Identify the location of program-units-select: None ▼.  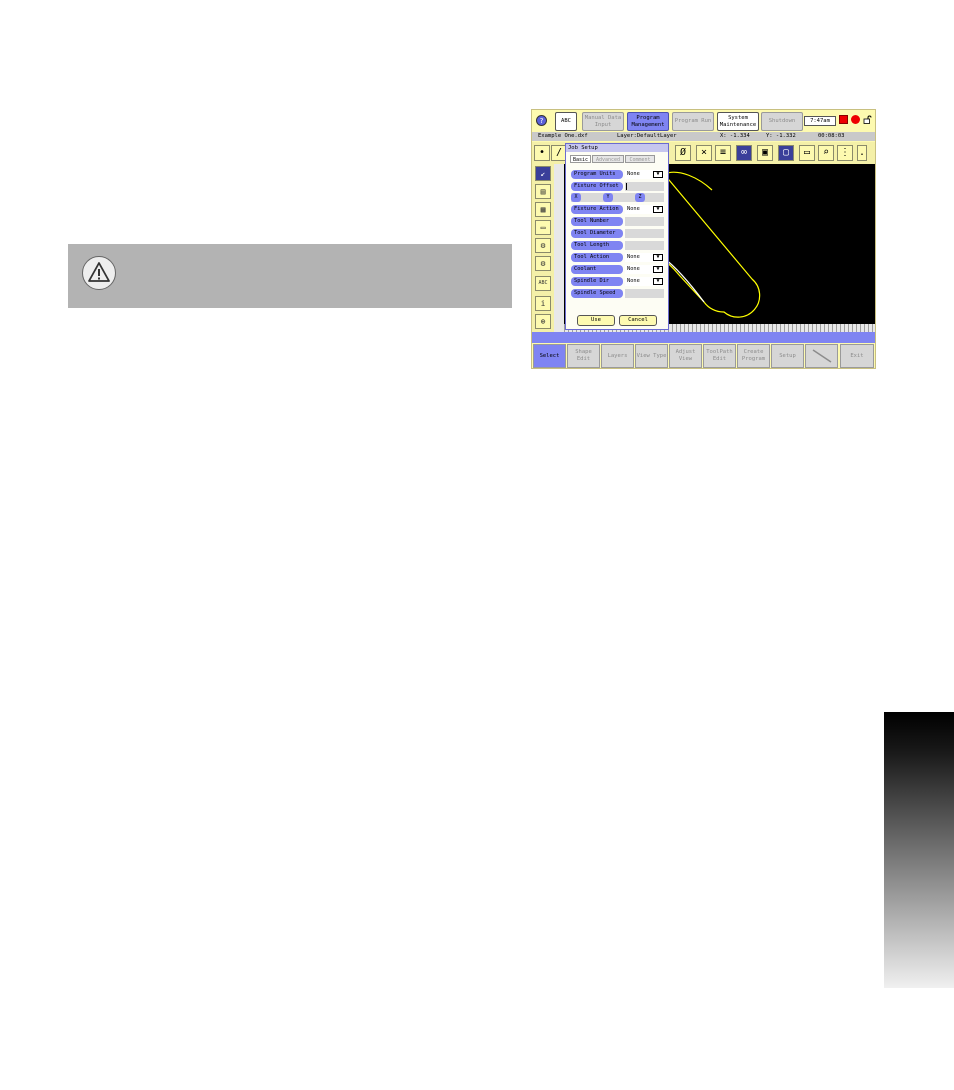
(644, 174).